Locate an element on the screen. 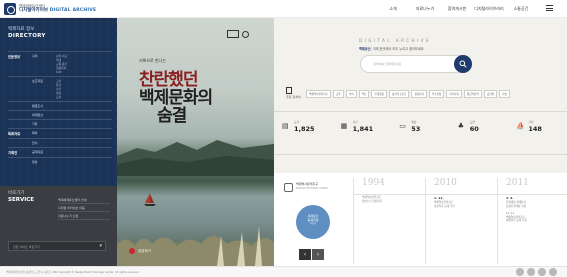  timeline-item: 2010 1. 11. 백제역사유적지구 잠정목록 등재 추진 is located at coordinates (460, 221).